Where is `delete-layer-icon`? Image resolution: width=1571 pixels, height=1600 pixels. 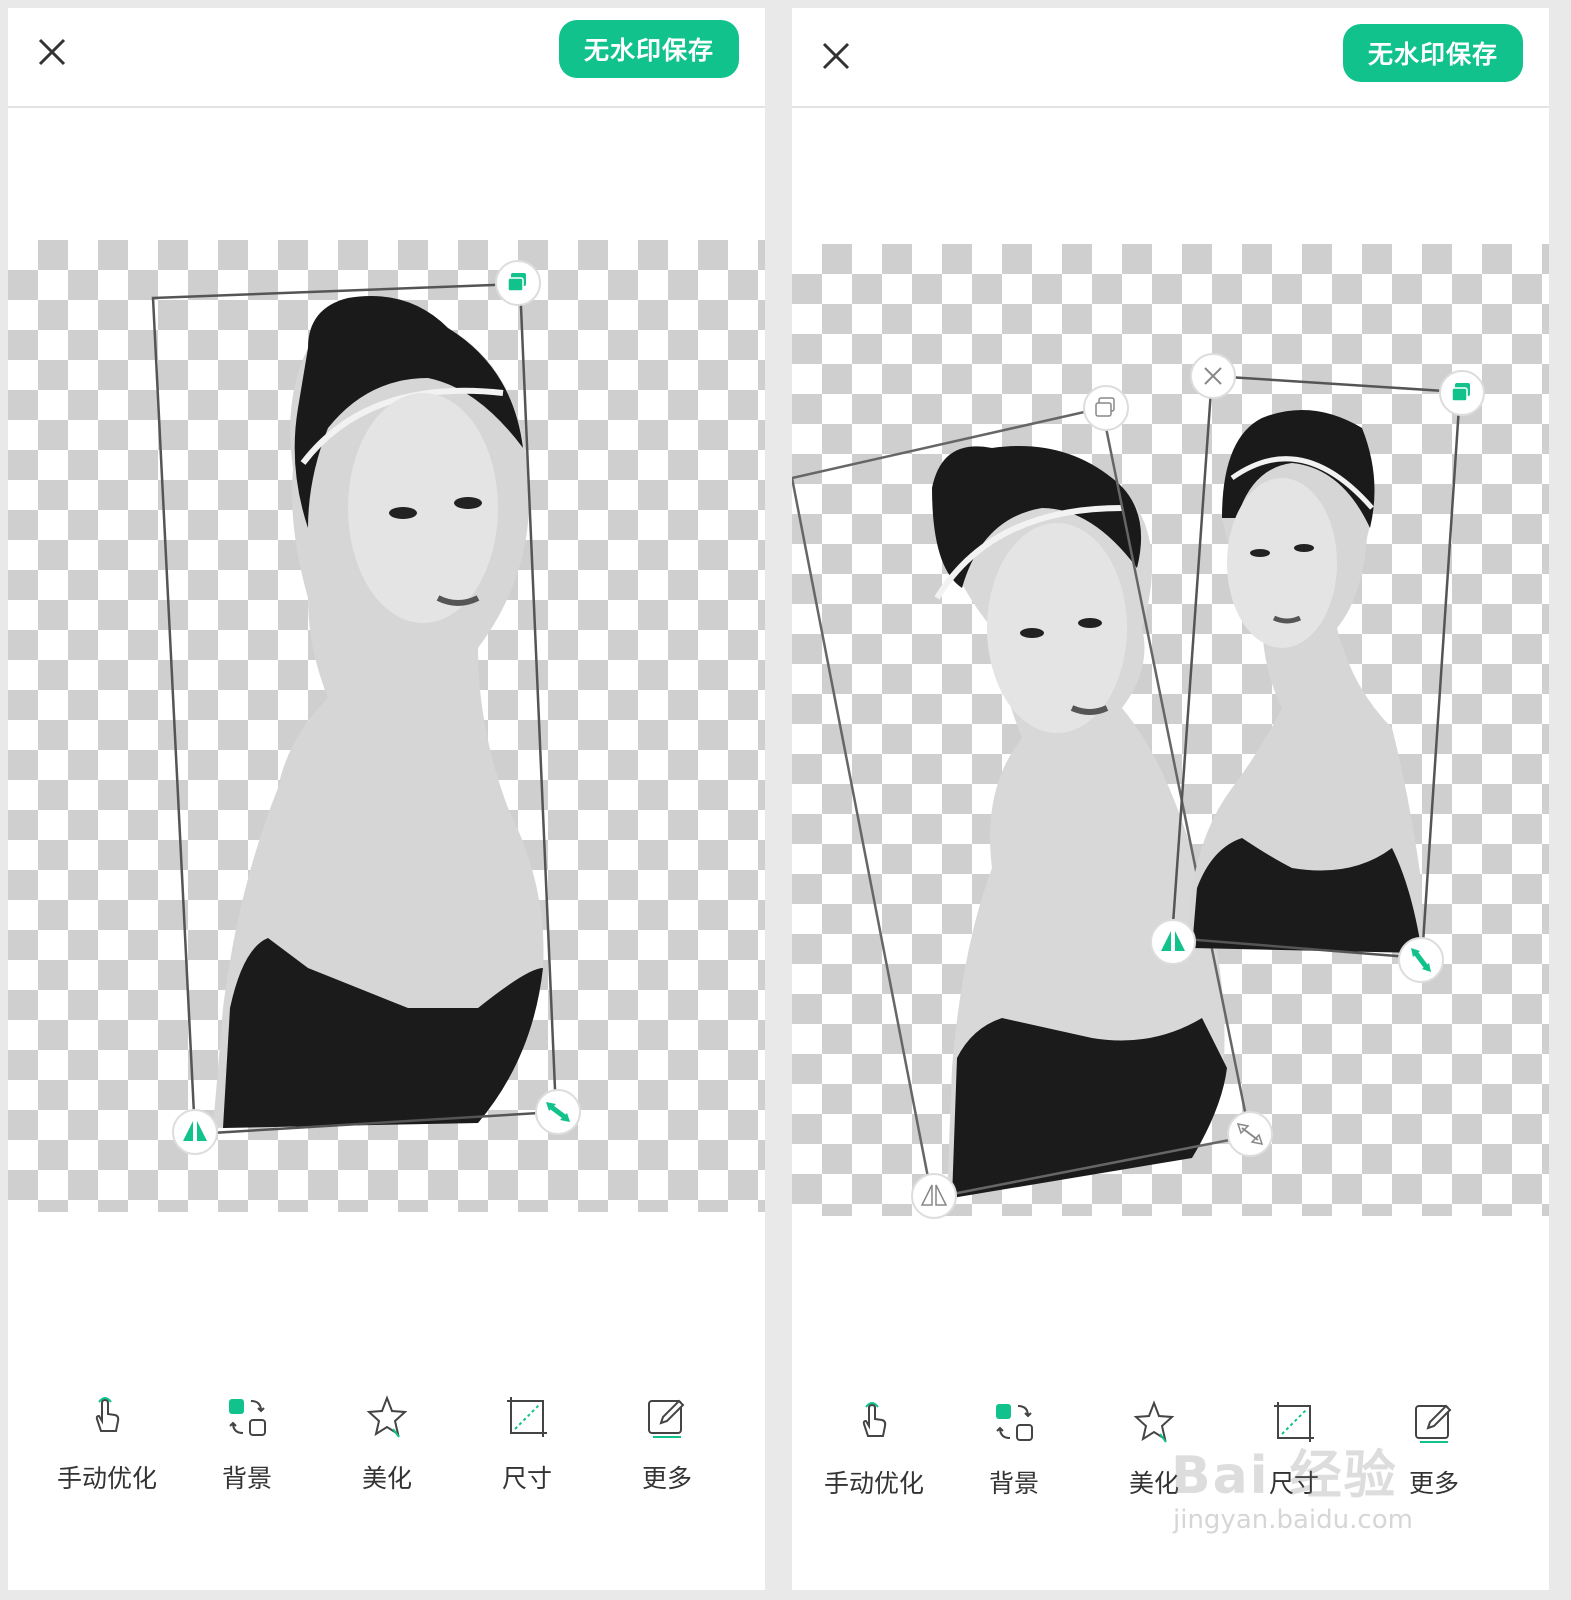
delete-layer-icon is located at coordinates (1213, 376).